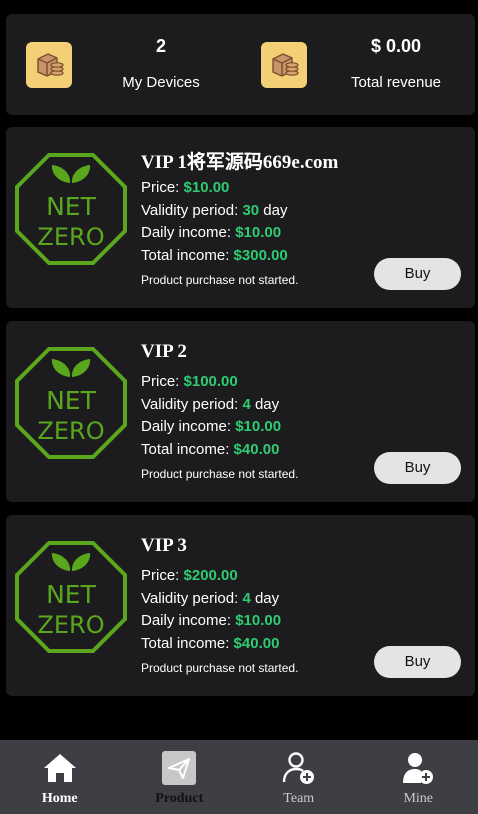 The height and width of the screenshot is (814, 478). Describe the element at coordinates (260, 255) in the screenshot. I see `total-income-value: $300.00` at that location.